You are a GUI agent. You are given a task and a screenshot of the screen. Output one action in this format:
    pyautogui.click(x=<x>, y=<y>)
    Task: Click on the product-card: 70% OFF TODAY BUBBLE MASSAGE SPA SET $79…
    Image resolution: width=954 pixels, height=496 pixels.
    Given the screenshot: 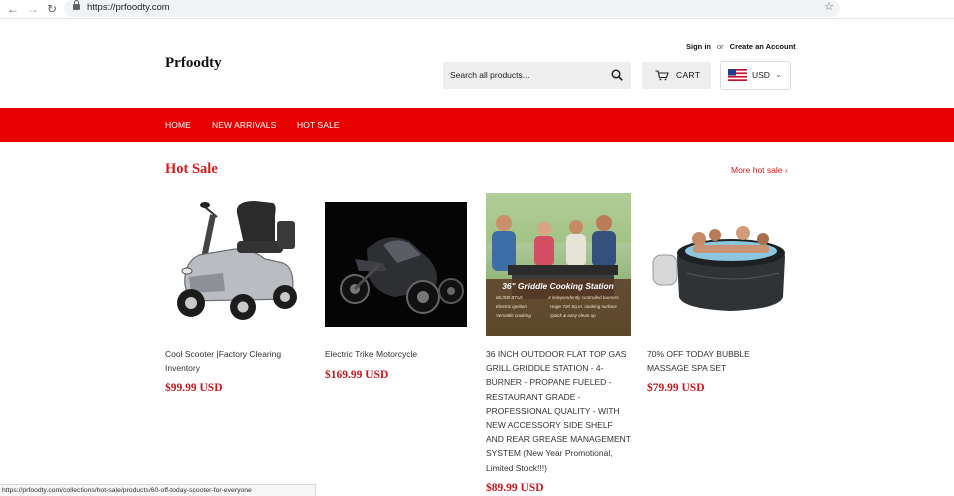 What is the action you would take?
    pyautogui.click(x=719, y=293)
    